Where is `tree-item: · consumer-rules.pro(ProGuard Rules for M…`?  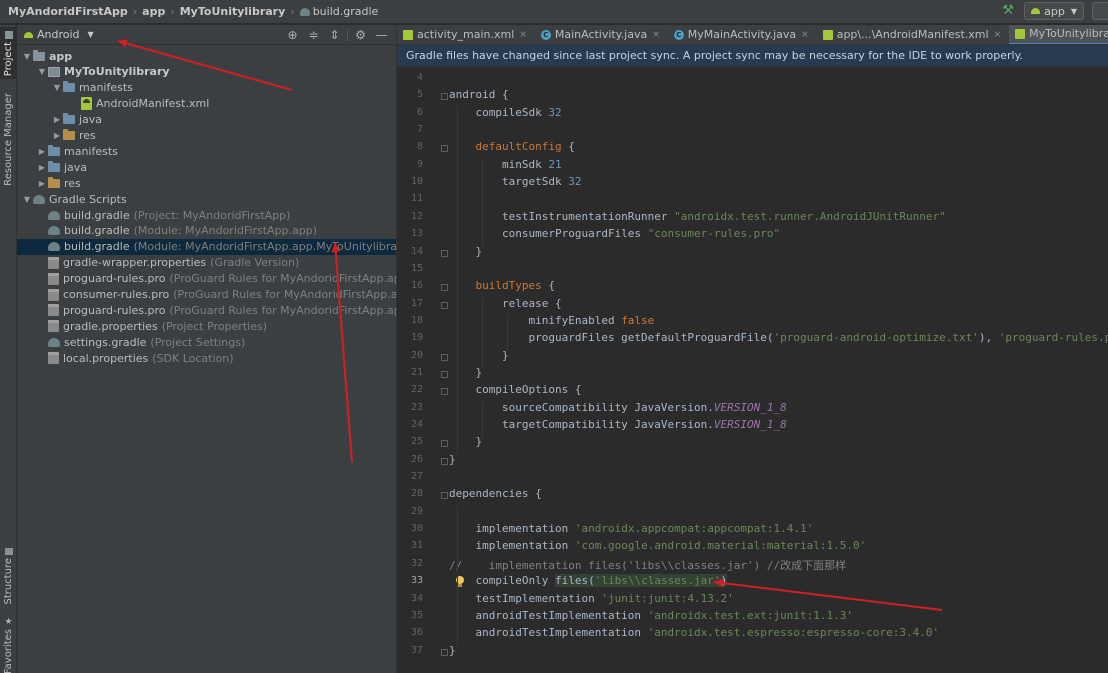
tree-item: · consumer-rules.pro(ProGuard Rules for M… is located at coordinates (206, 295).